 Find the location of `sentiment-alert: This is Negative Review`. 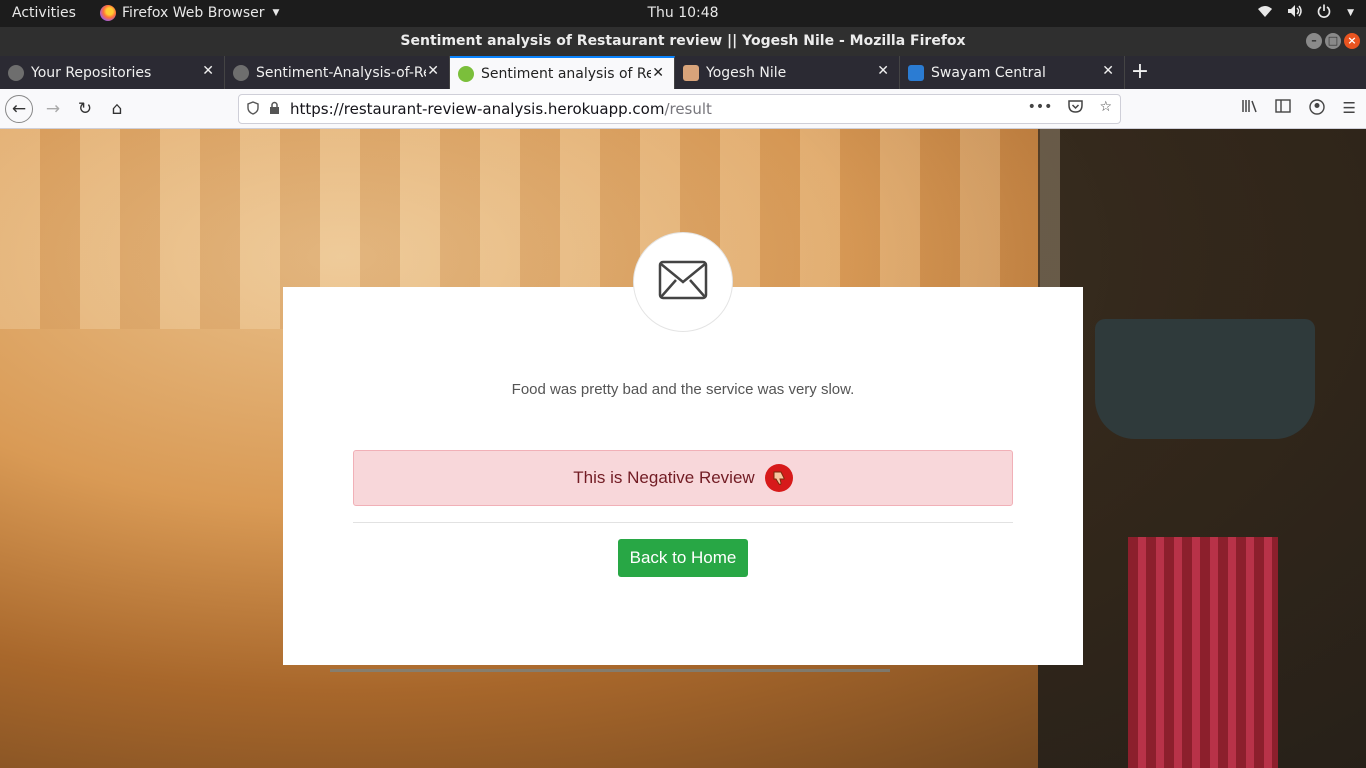

sentiment-alert: This is Negative Review is located at coordinates (683, 478).